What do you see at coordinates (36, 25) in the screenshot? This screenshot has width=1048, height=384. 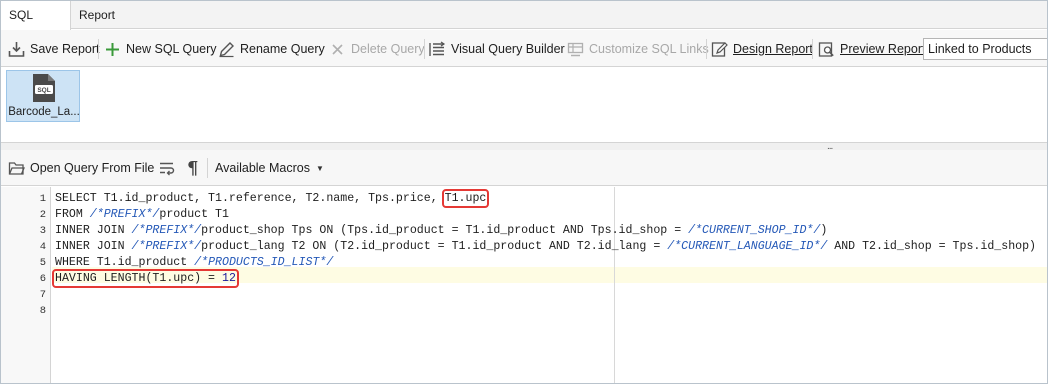 I see `tab-sql-editor: SQL Editor` at bounding box center [36, 25].